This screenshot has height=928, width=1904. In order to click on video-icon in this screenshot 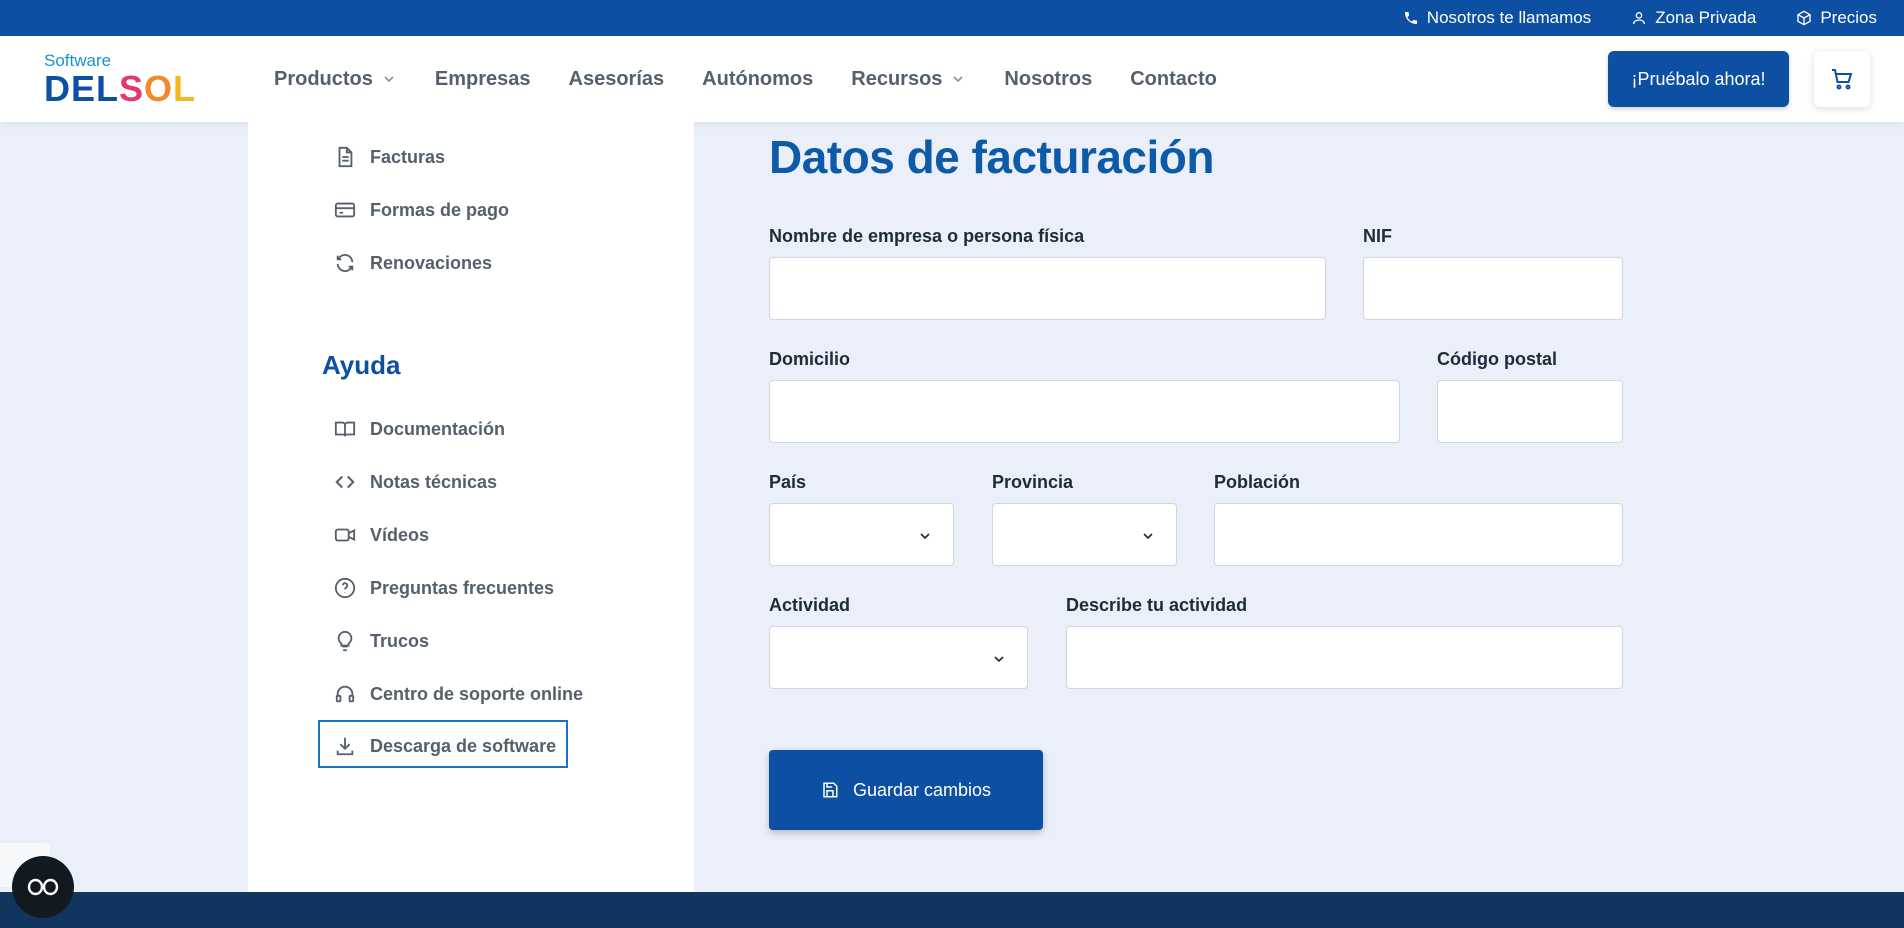, I will do `click(345, 535)`.